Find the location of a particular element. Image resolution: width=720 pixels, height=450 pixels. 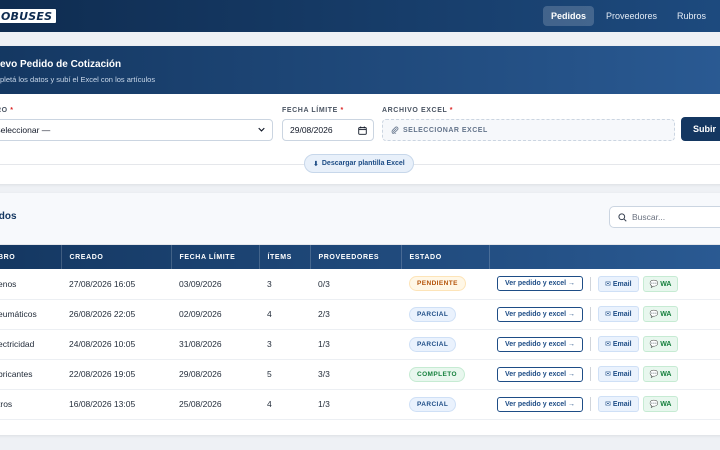

excel-file-placeholder: SELECCIONAR EXCEL is located at coordinates (445, 130).